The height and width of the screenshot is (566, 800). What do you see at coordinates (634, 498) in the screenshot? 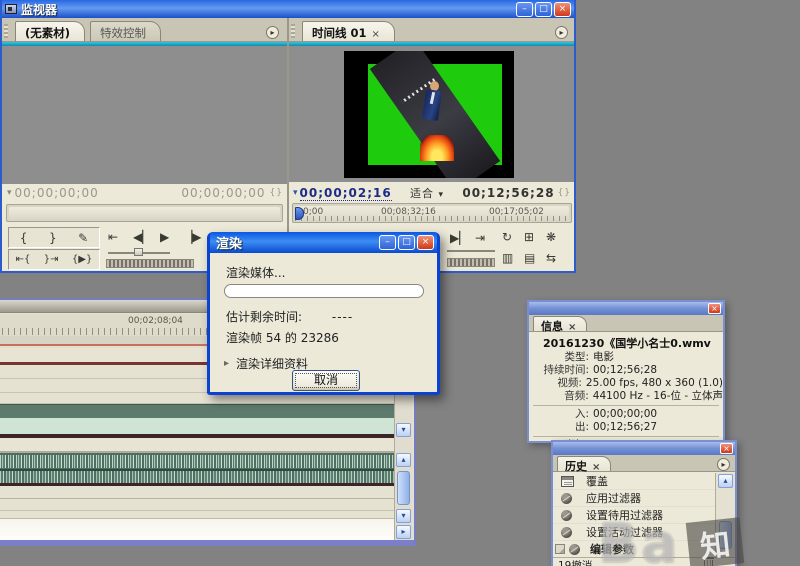
I see `history-item: 应用过滤器` at bounding box center [634, 498].